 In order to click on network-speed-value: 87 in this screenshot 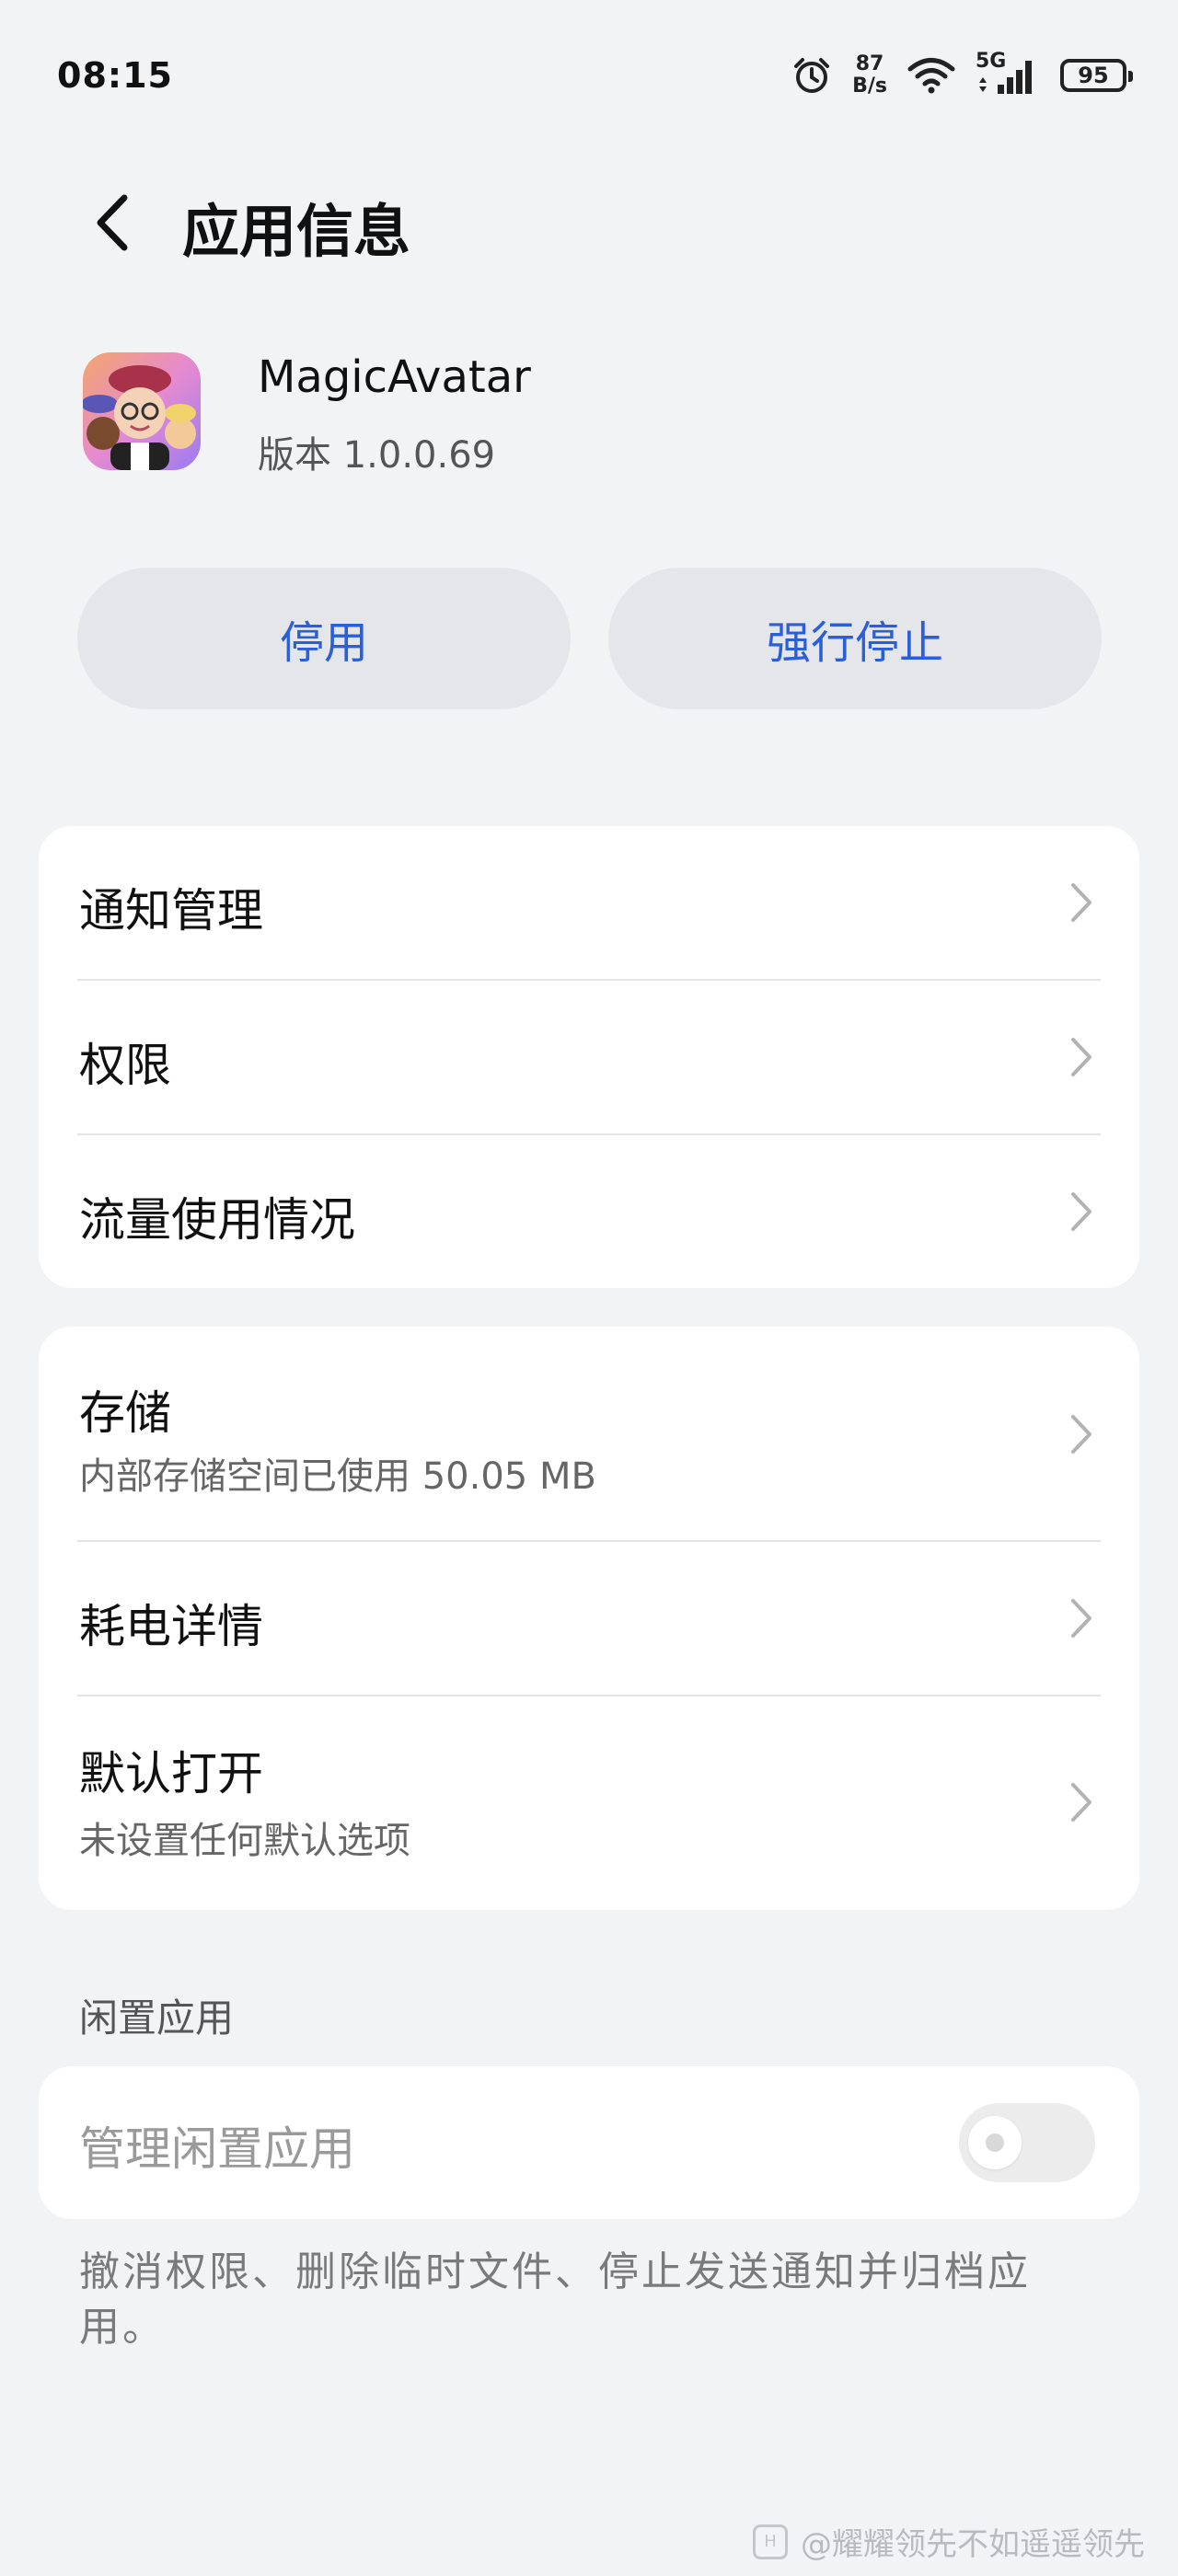, I will do `click(869, 63)`.